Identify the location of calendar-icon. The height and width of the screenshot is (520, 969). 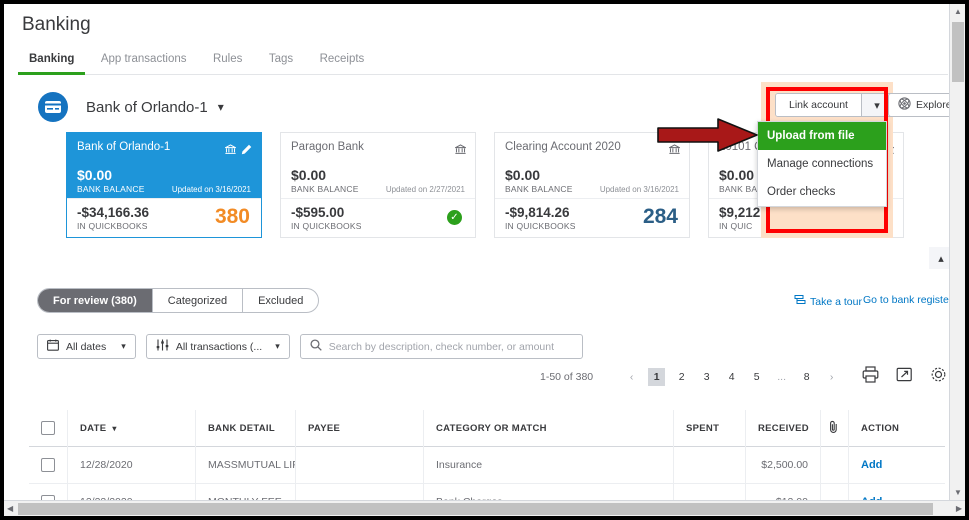
(53, 346).